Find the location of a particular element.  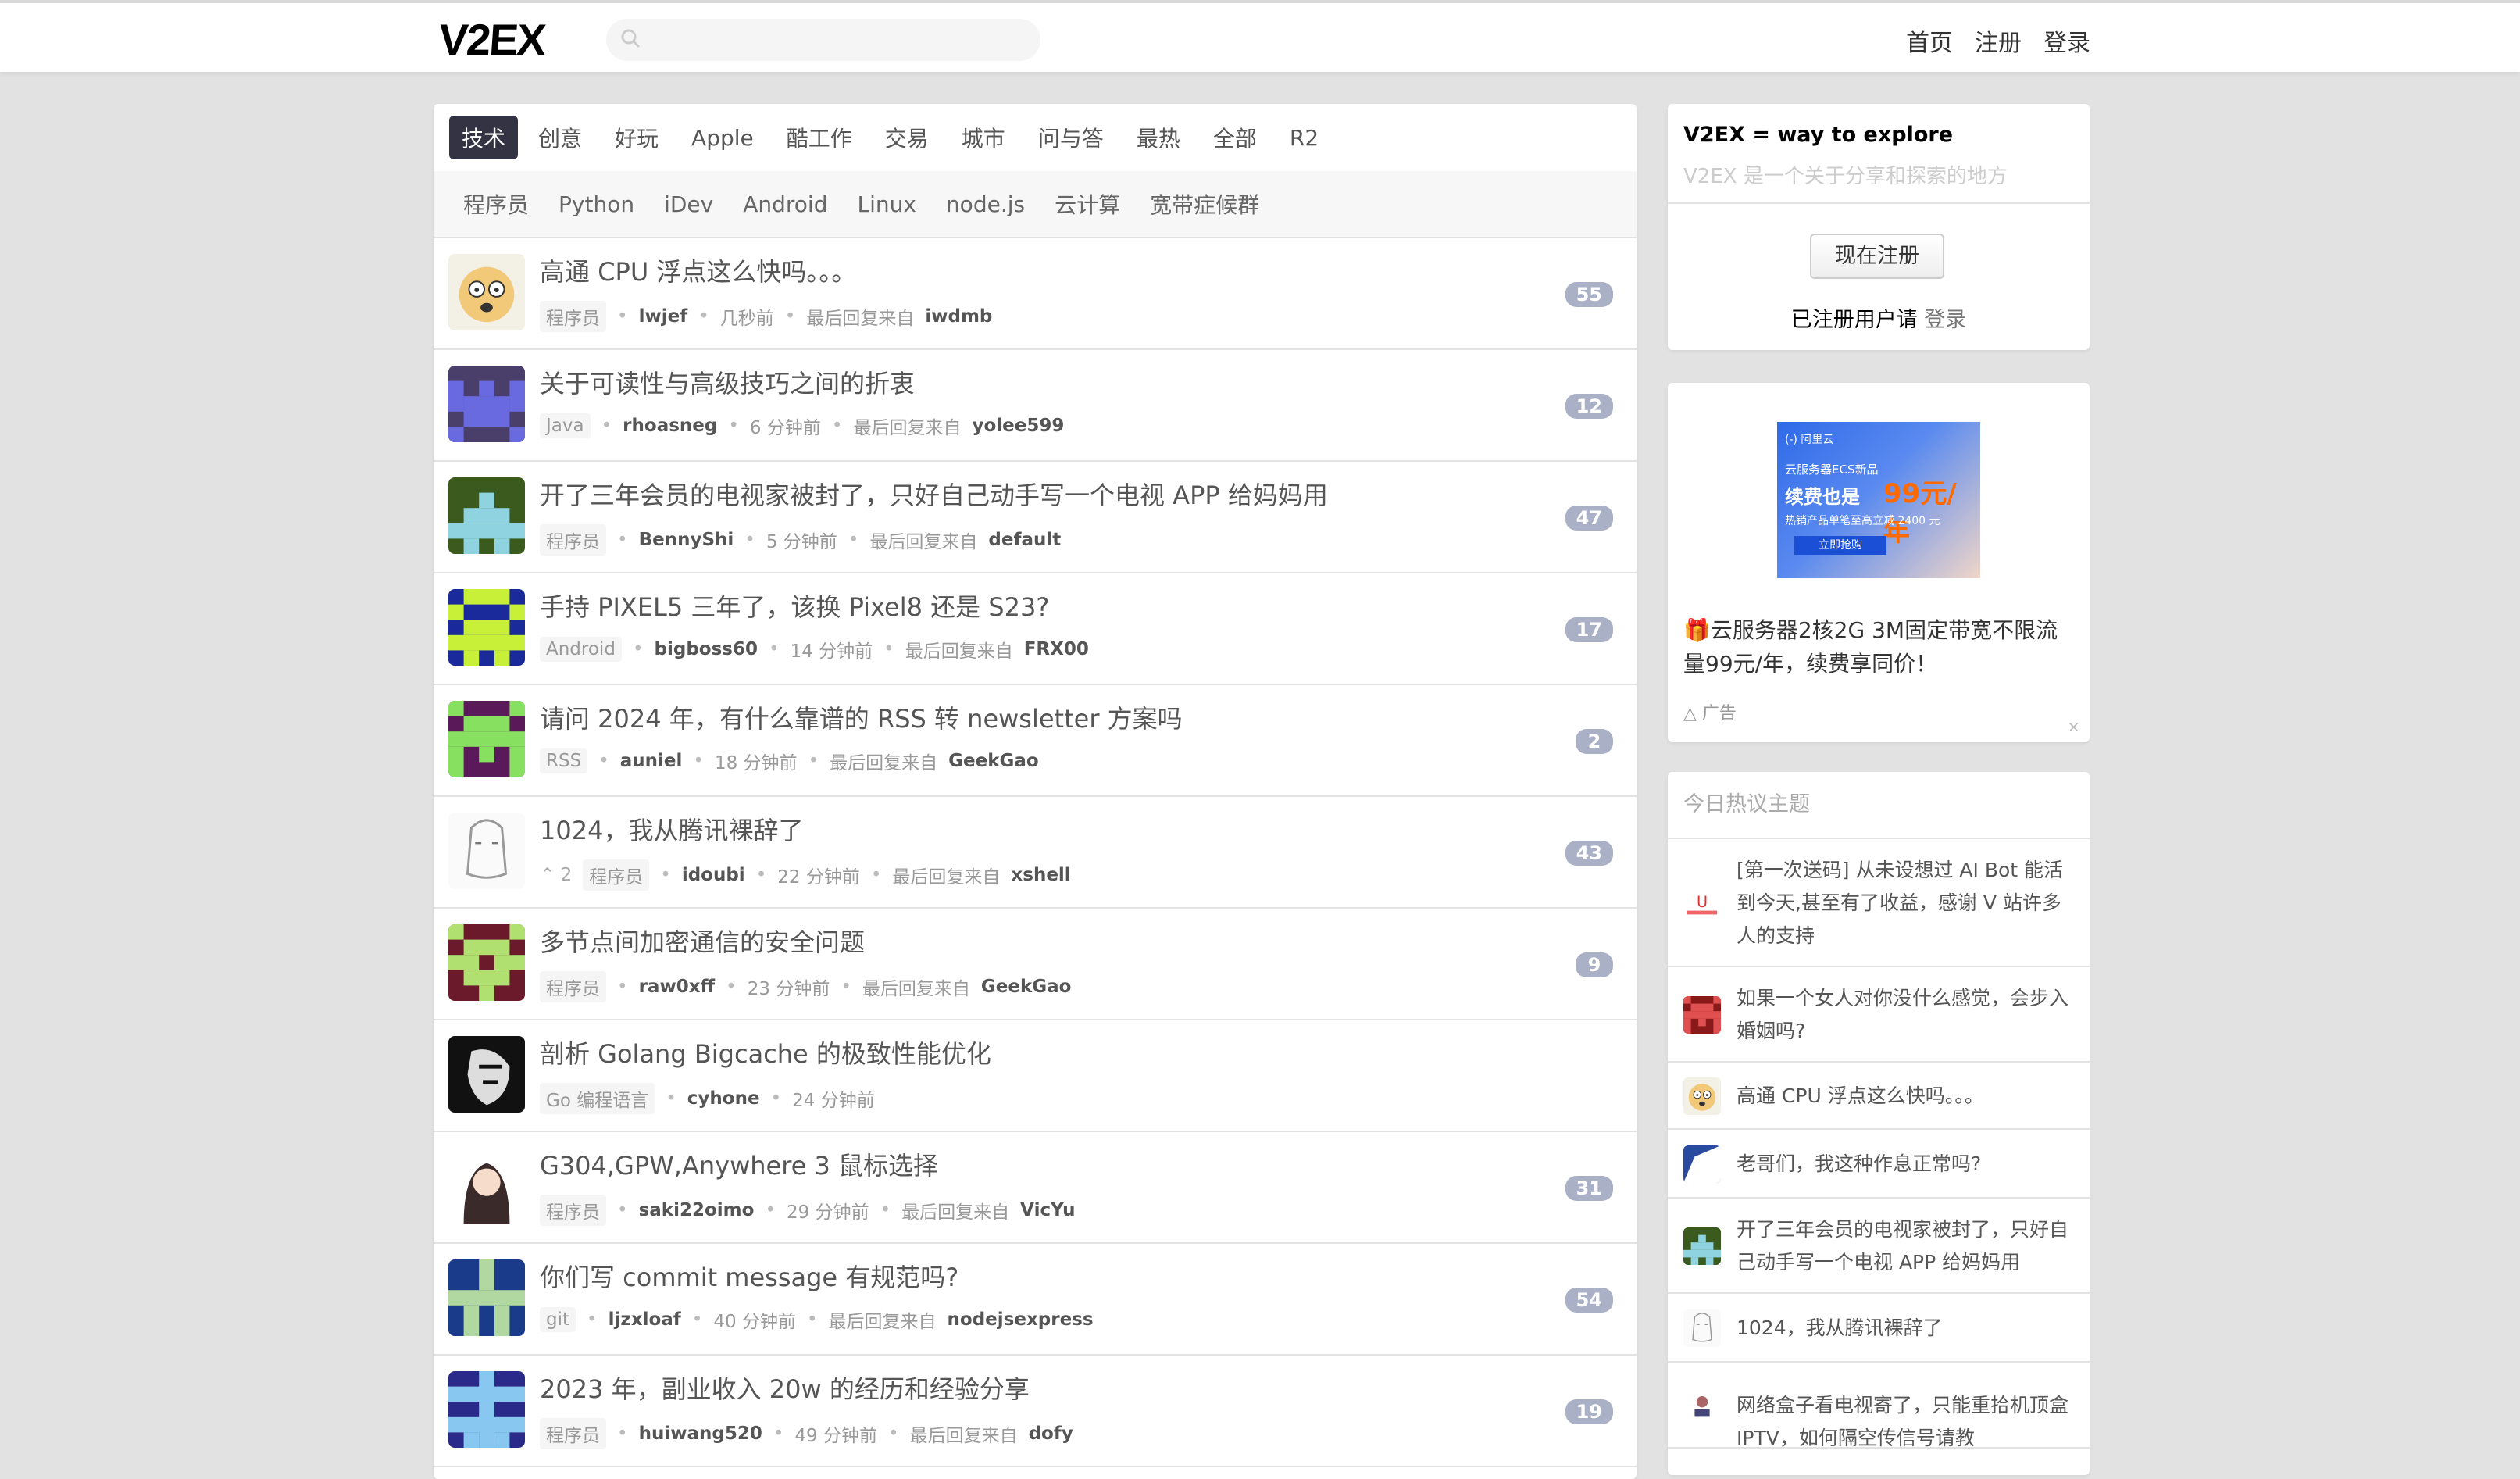

subtab-nodejs: node.js is located at coordinates (985, 204).